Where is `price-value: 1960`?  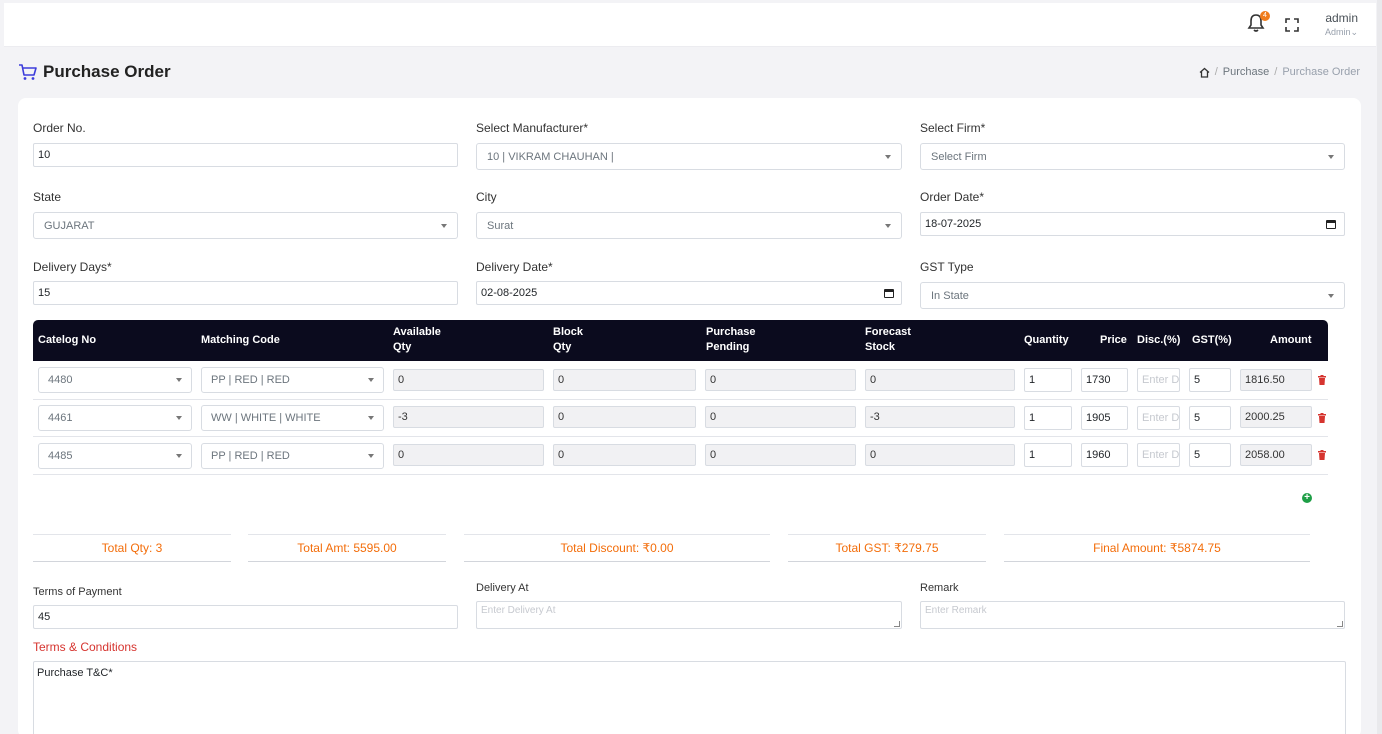 price-value: 1960 is located at coordinates (1098, 455).